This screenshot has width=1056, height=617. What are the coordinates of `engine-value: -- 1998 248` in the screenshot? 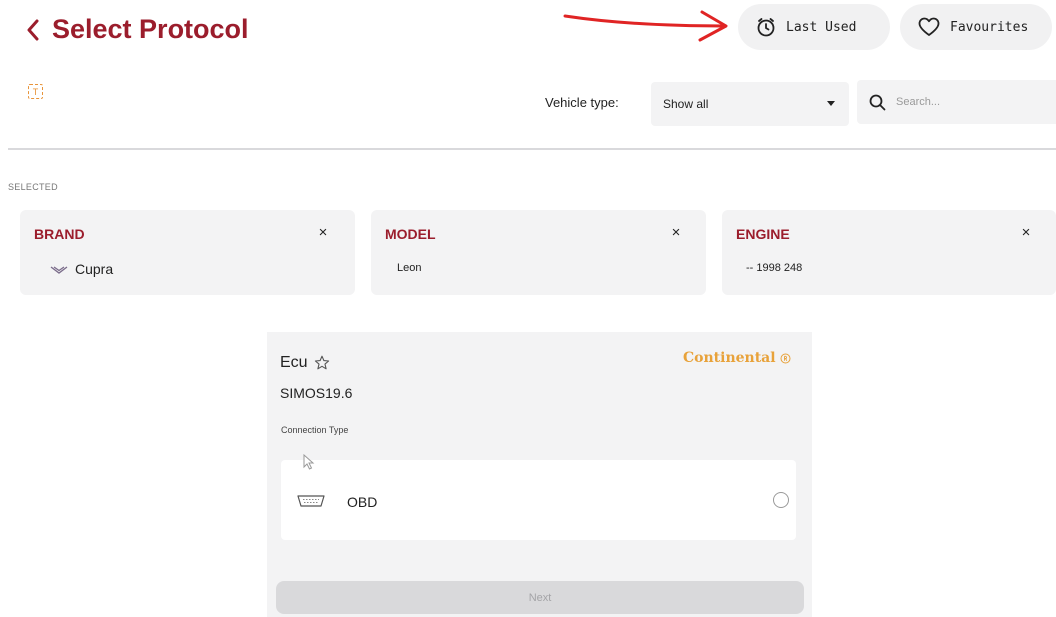 It's located at (774, 268).